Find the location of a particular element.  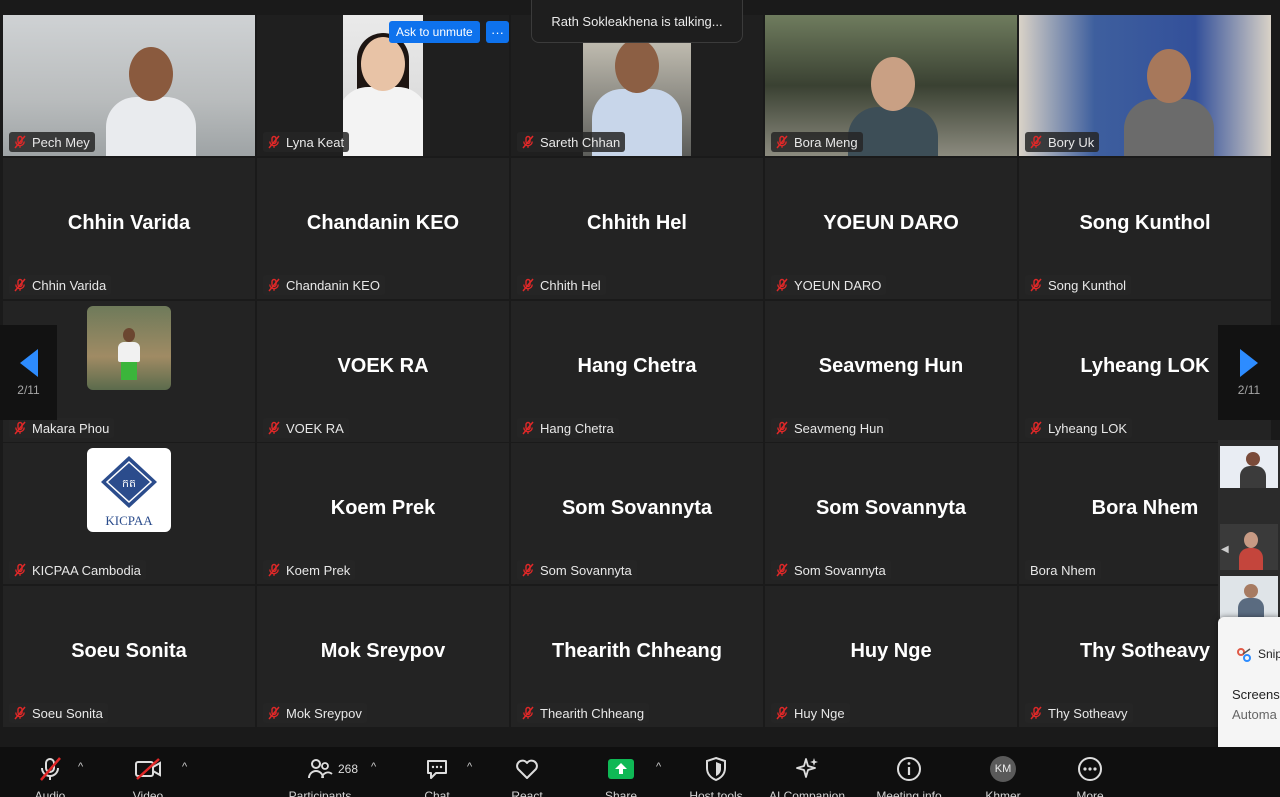

participant-name-text: Koem Prek is located at coordinates (318, 570).